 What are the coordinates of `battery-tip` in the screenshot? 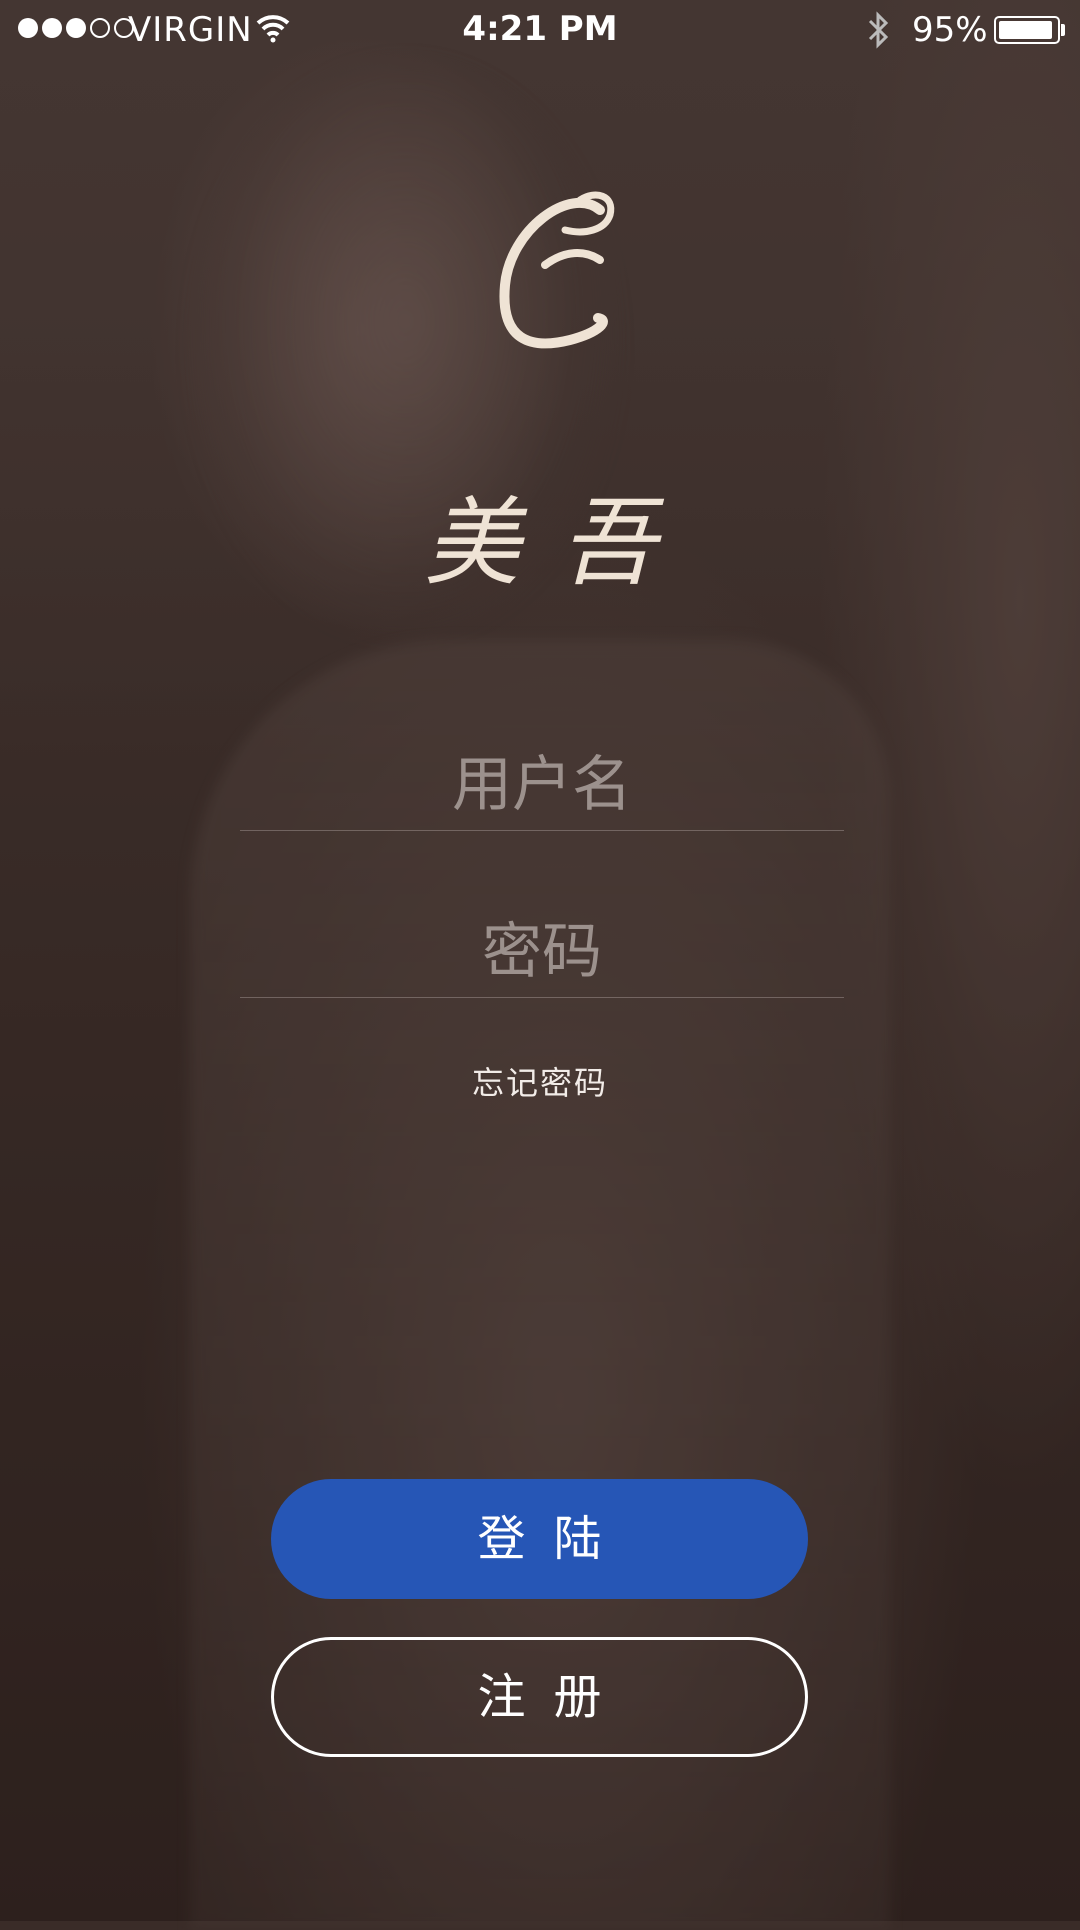 It's located at (1063, 30).